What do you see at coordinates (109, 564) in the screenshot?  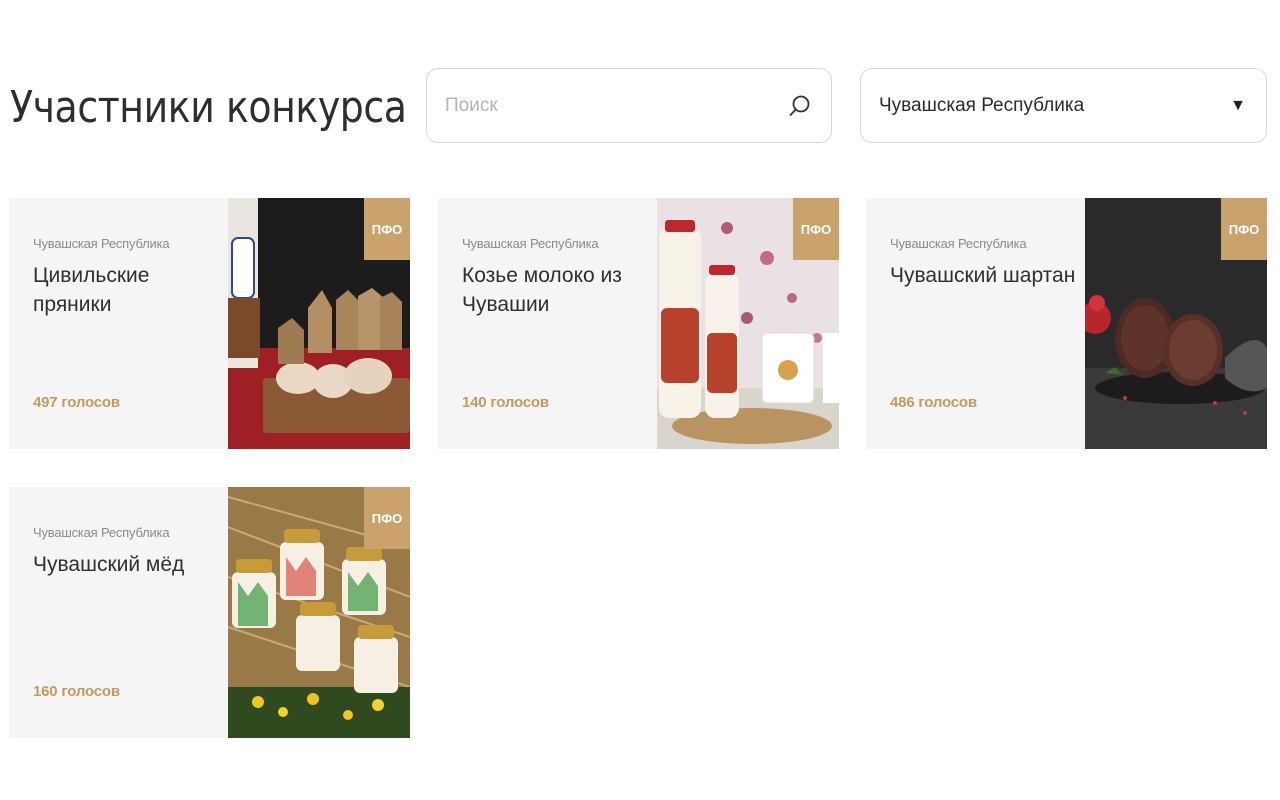 I see `card-title: Чувашский мёд` at bounding box center [109, 564].